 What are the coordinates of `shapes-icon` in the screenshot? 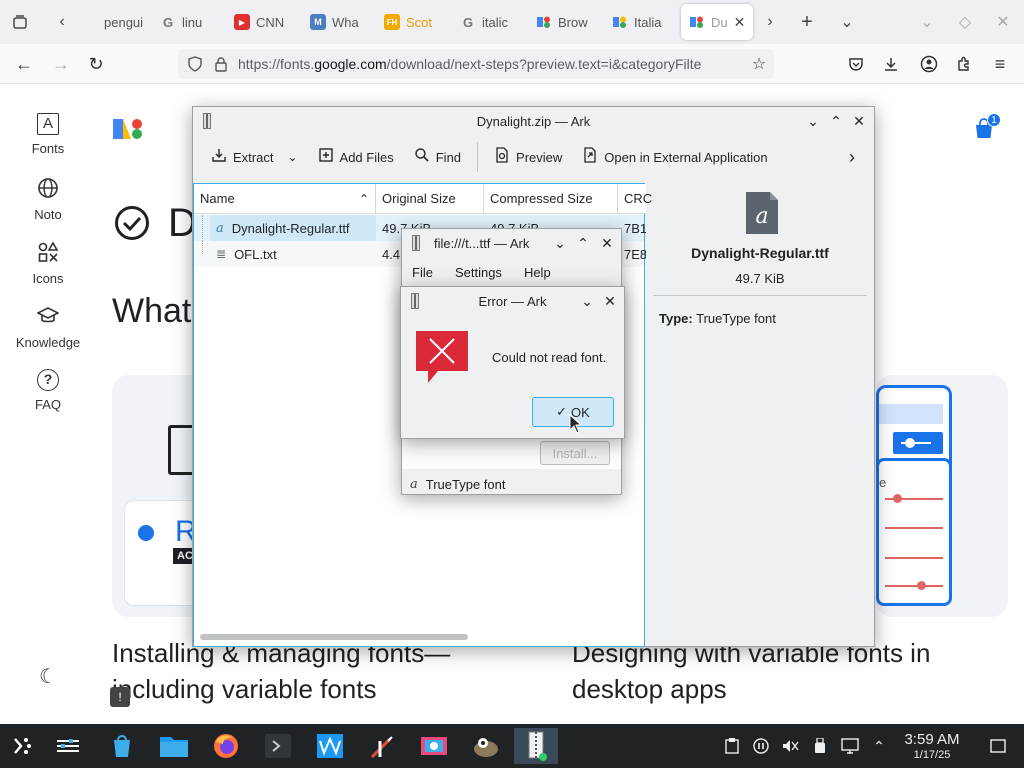 It's located at (48, 253).